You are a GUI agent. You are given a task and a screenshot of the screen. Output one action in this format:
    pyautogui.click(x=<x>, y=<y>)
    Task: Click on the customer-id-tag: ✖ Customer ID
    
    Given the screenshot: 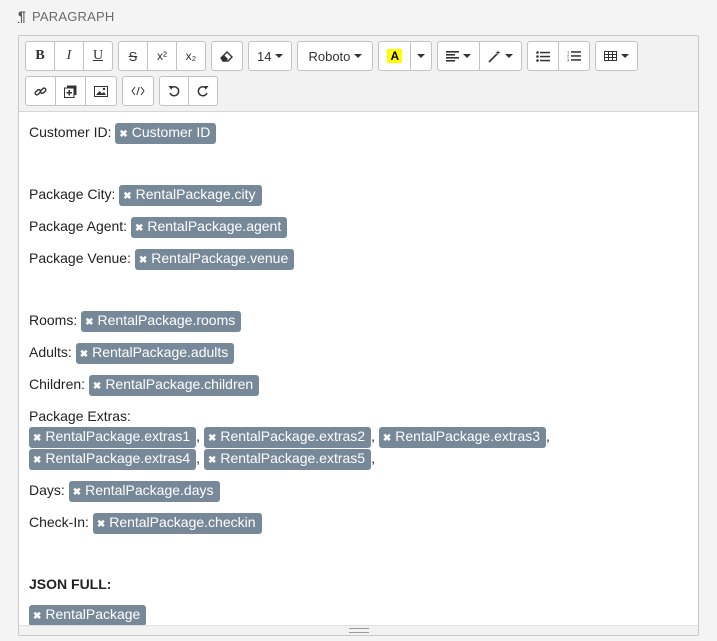 What is the action you would take?
    pyautogui.click(x=166, y=133)
    